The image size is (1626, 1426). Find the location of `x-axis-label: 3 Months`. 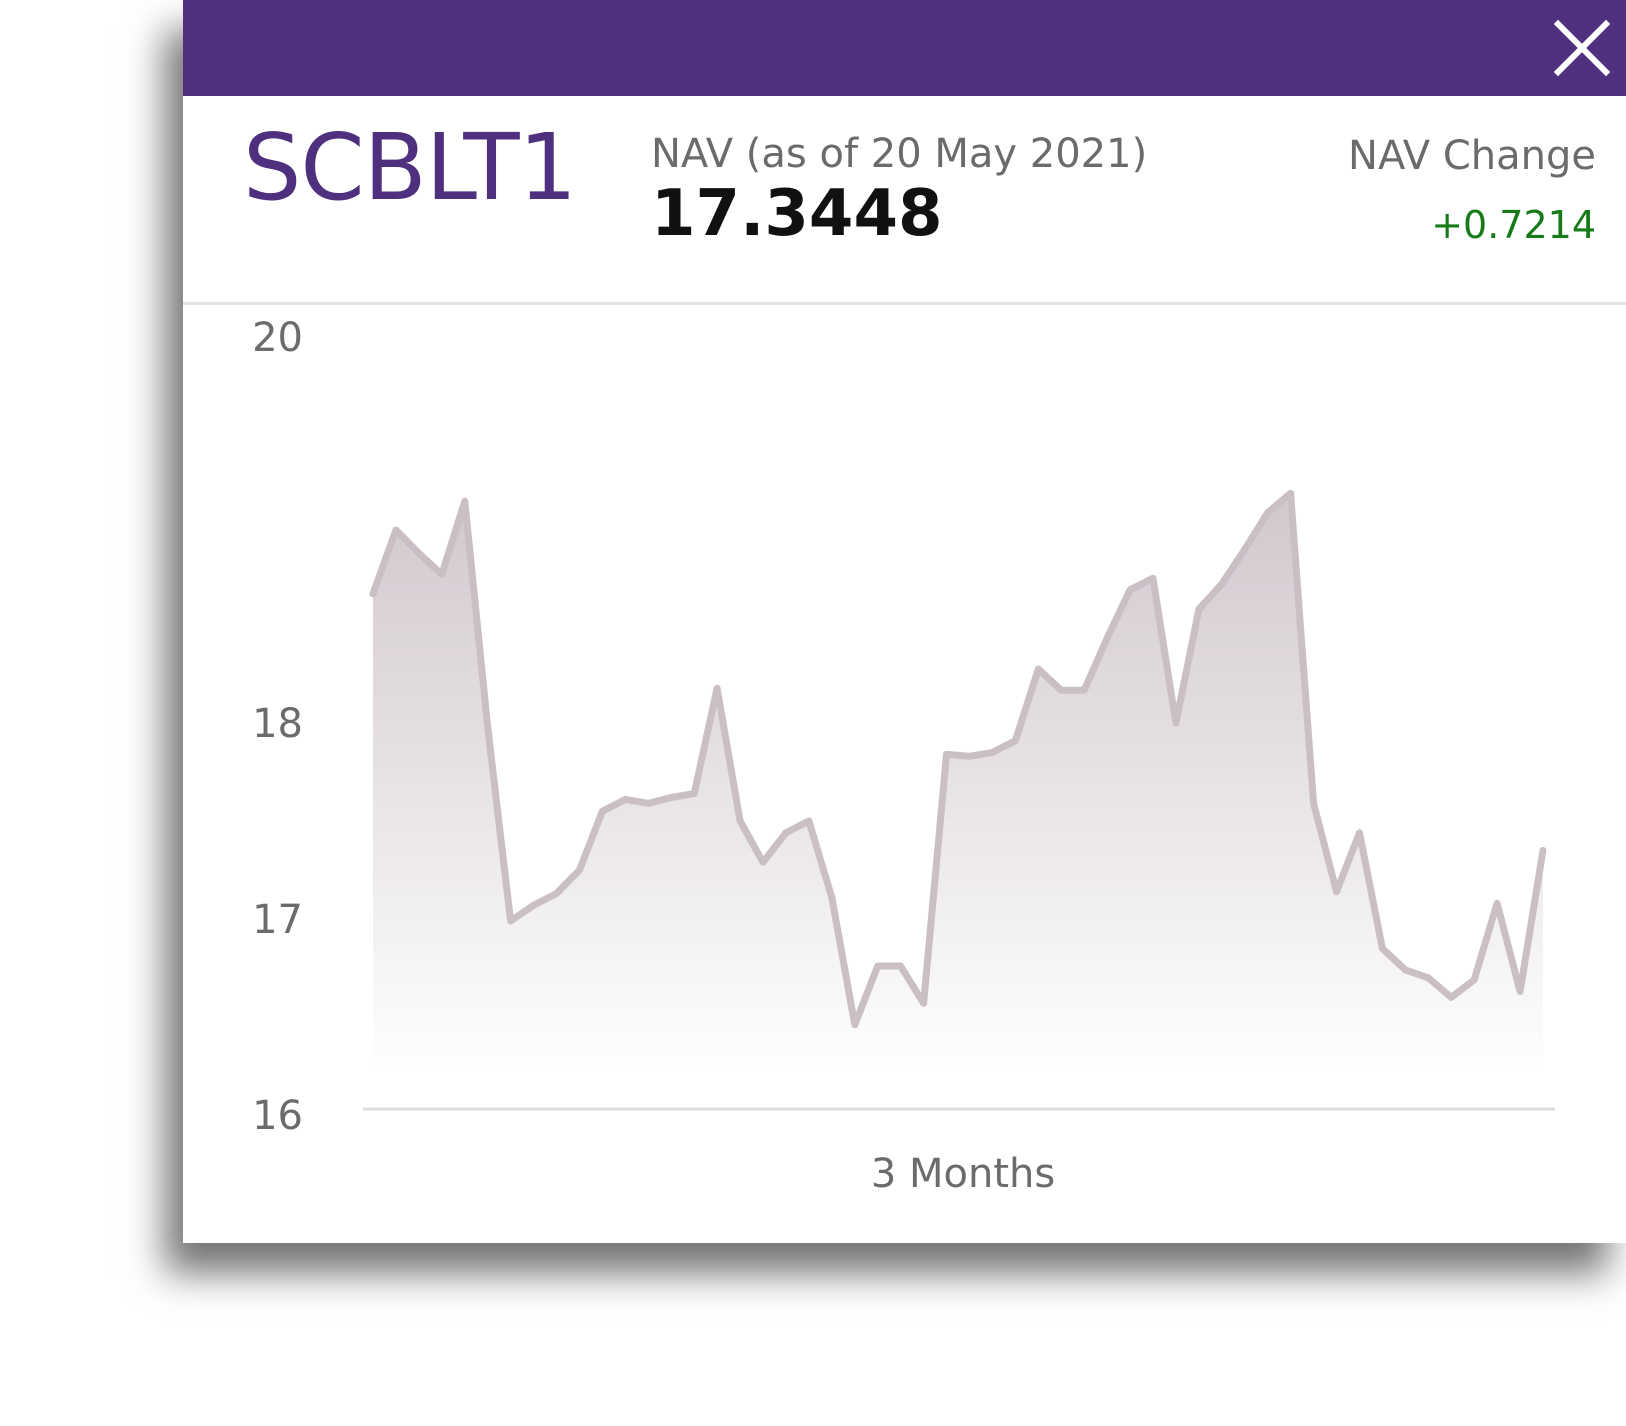

x-axis-label: 3 Months is located at coordinates (963, 1174).